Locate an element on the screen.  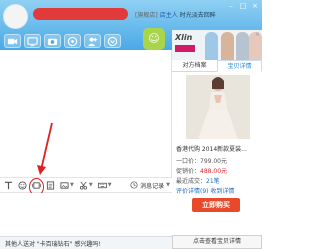
remote-assist-icon is located at coordinates (72, 41).